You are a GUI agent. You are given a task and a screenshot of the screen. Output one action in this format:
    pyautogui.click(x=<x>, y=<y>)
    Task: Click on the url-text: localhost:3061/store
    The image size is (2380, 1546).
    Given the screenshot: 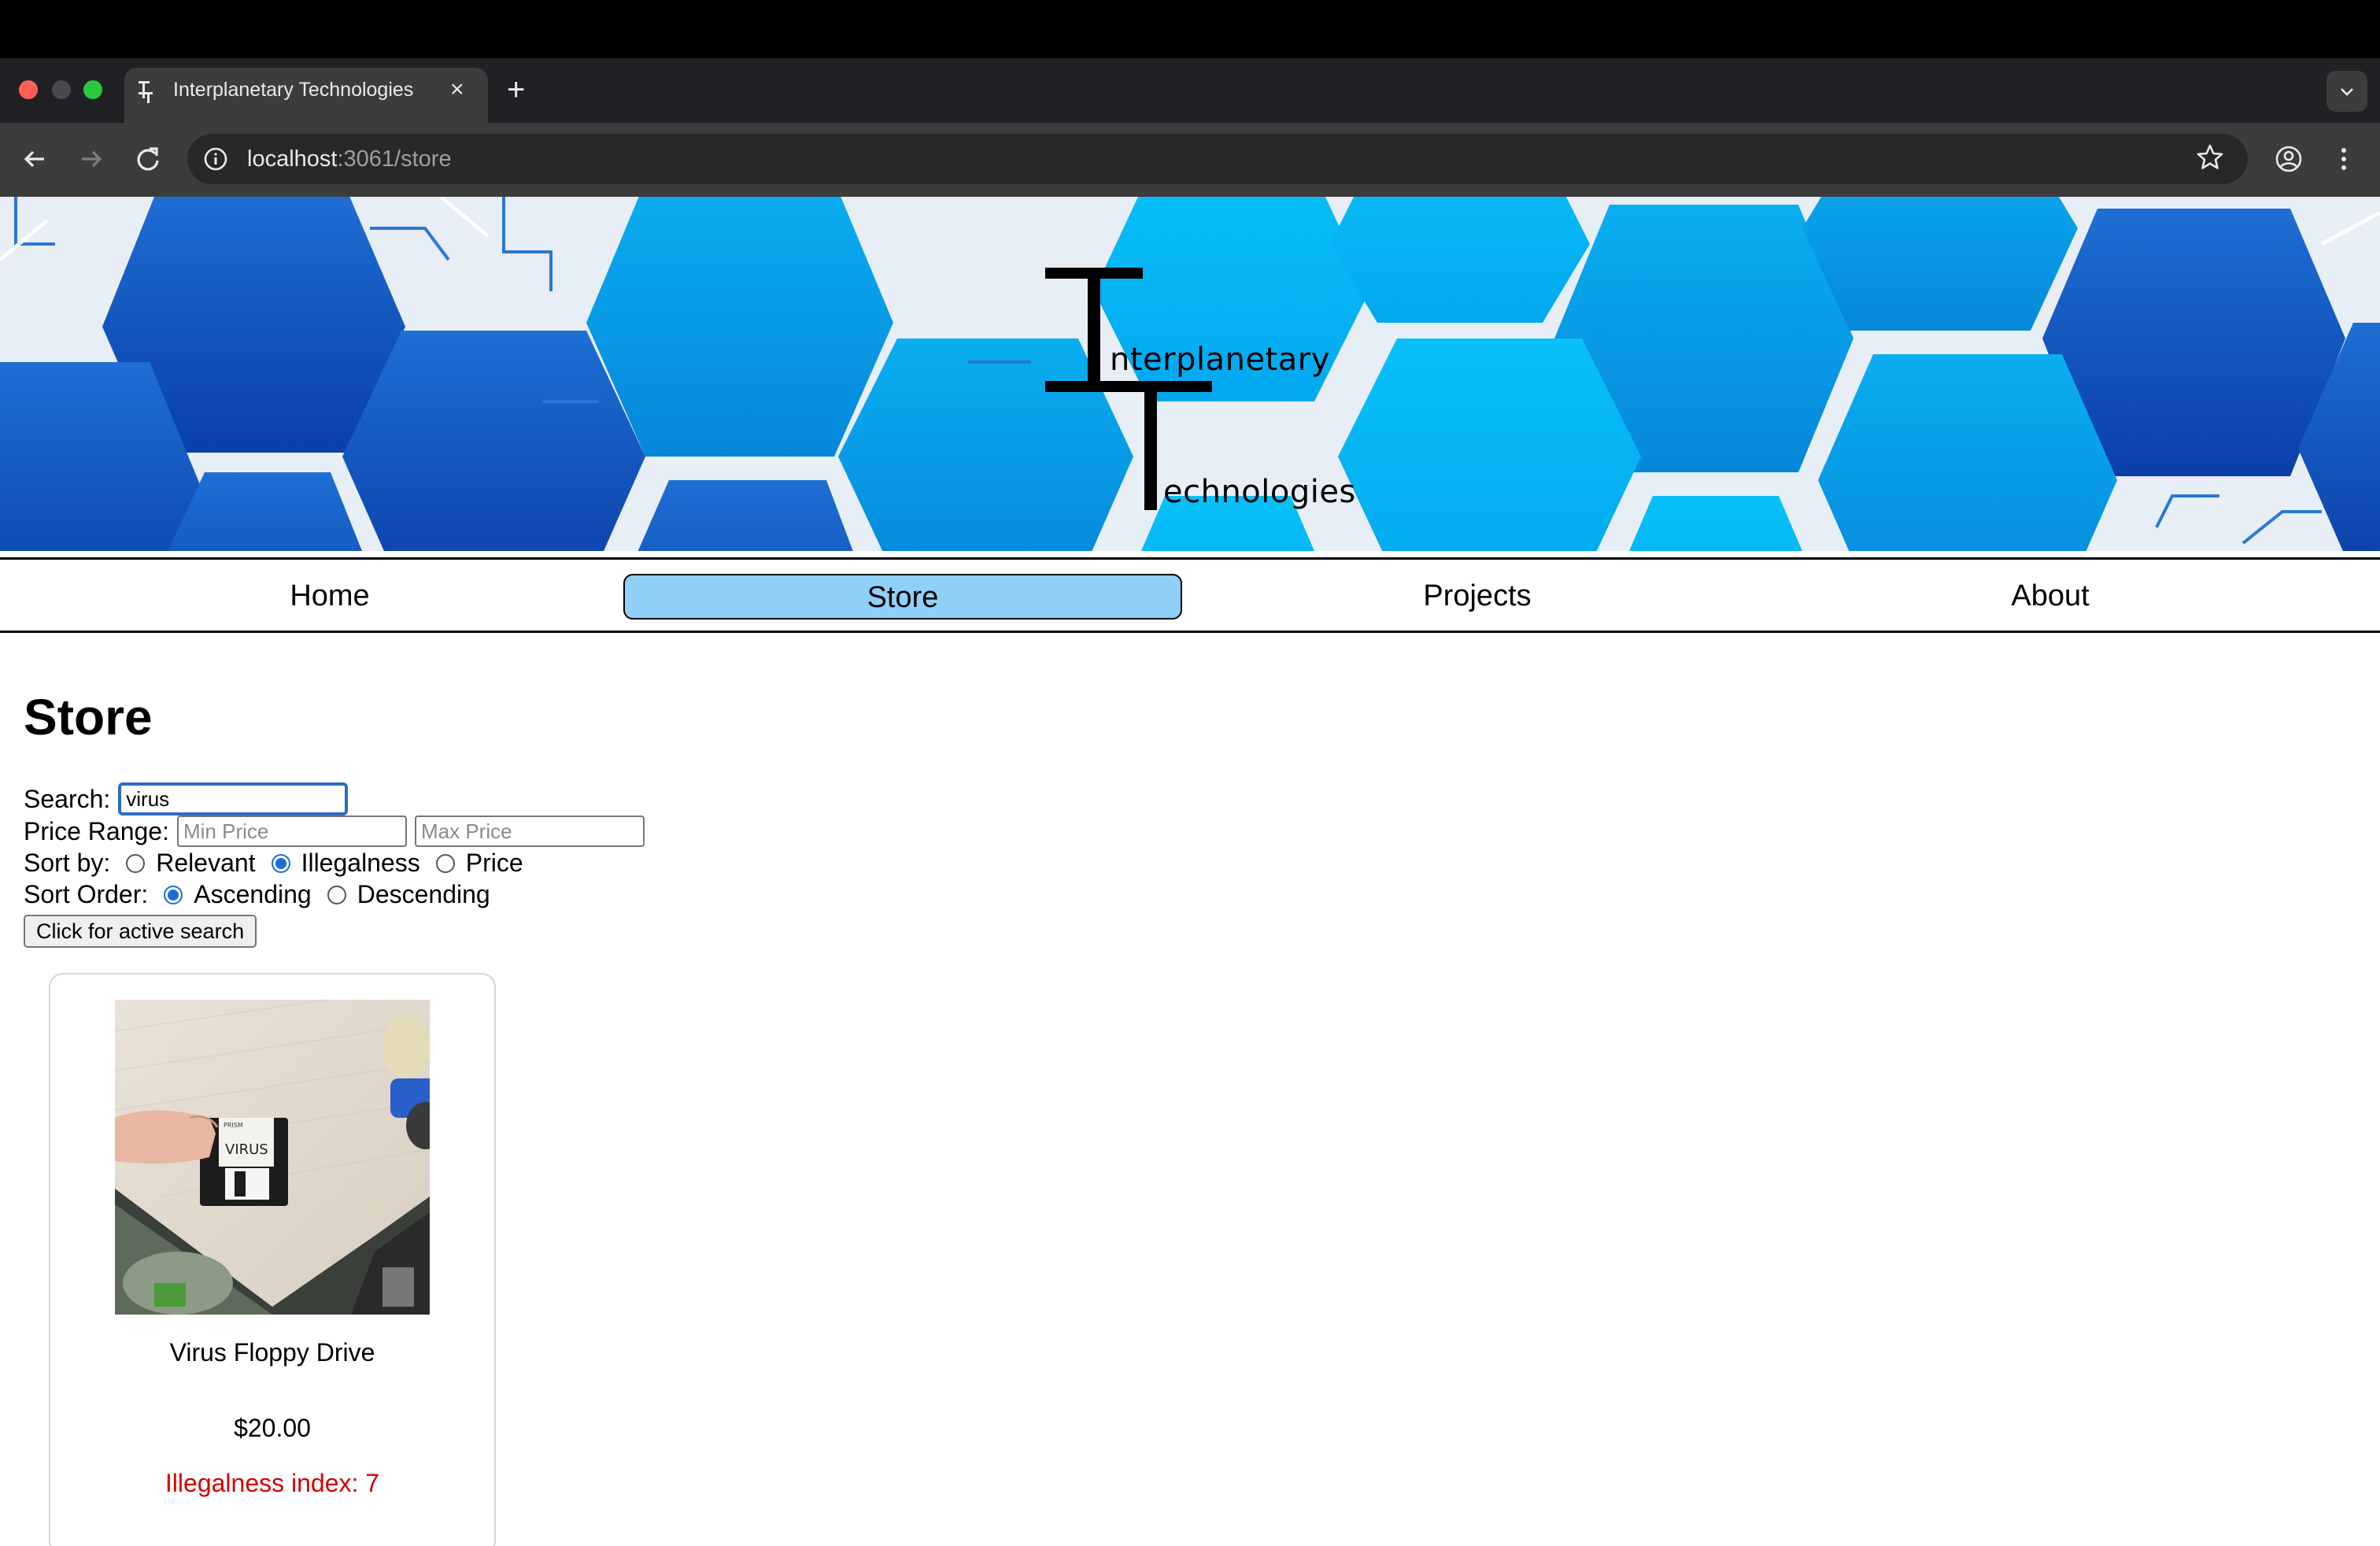 What is the action you would take?
    pyautogui.click(x=349, y=159)
    